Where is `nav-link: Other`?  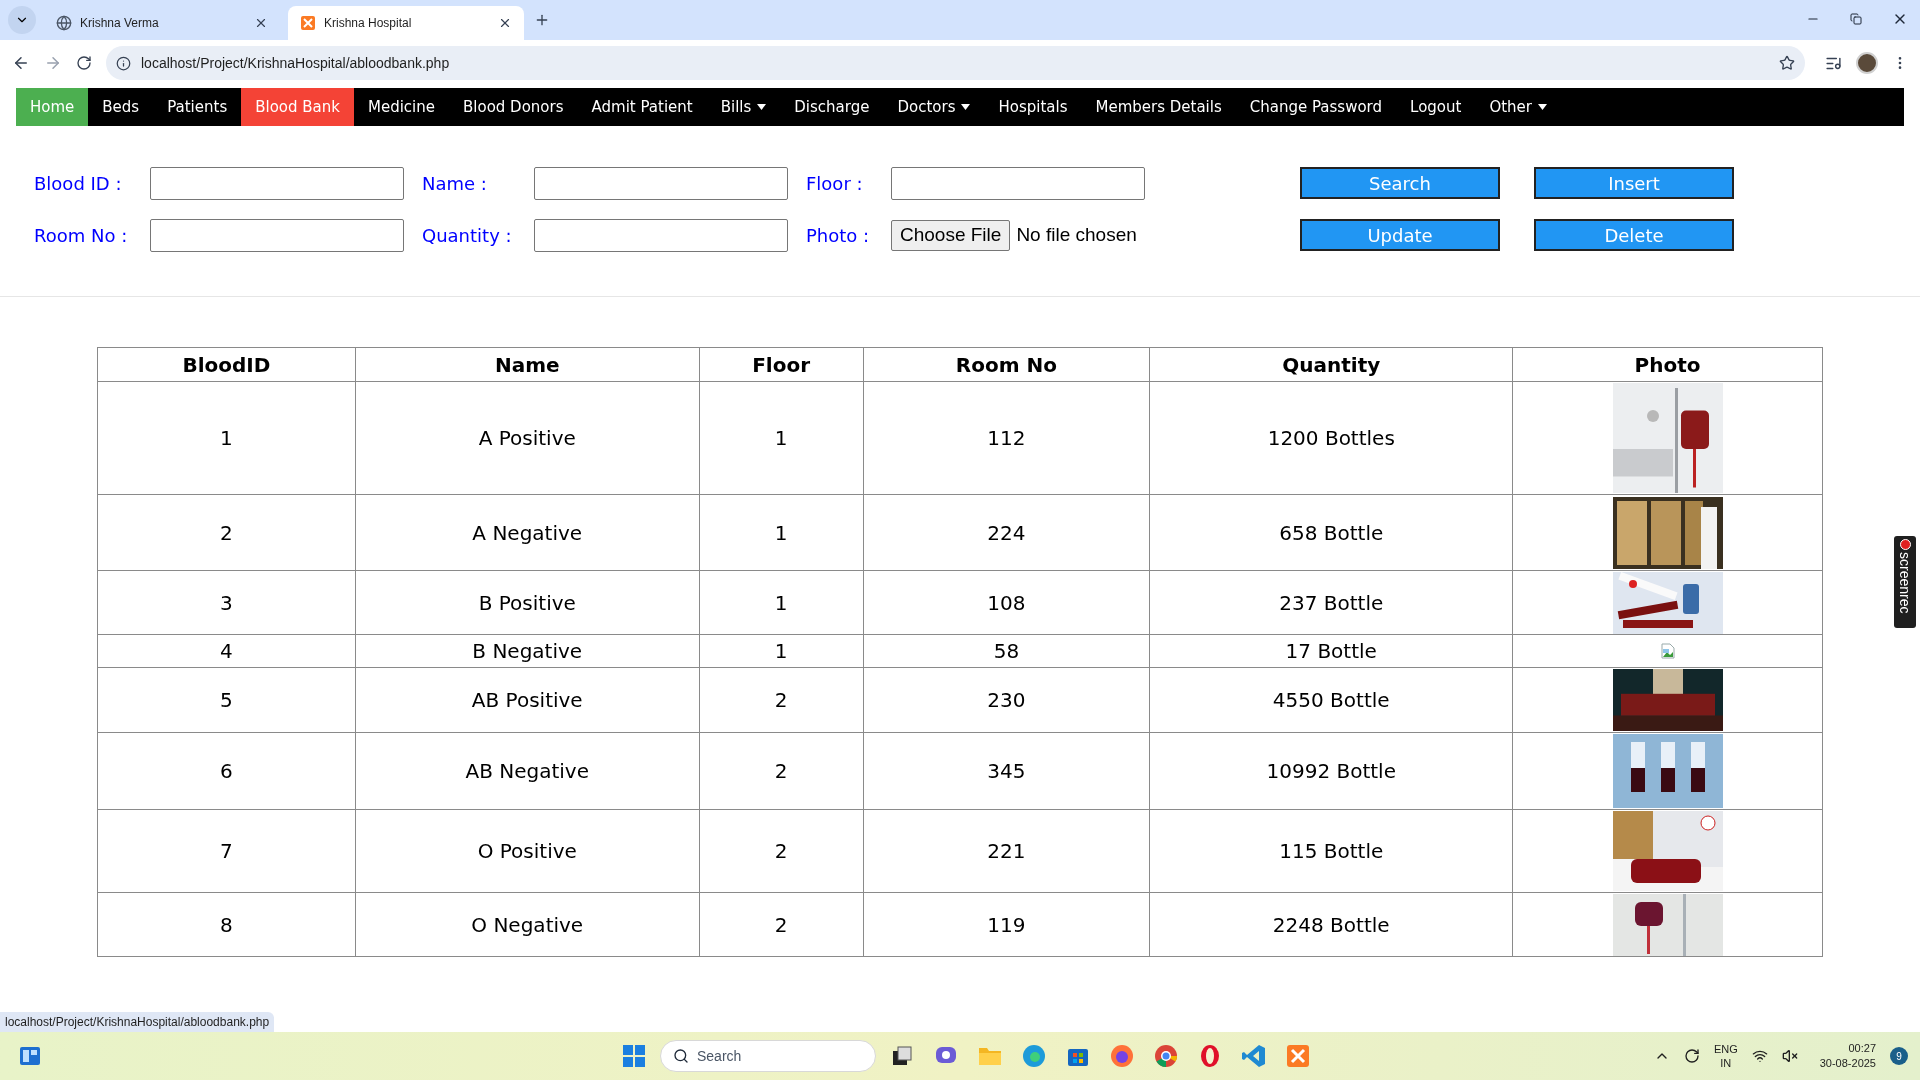
nav-link: Other is located at coordinates (1518, 107).